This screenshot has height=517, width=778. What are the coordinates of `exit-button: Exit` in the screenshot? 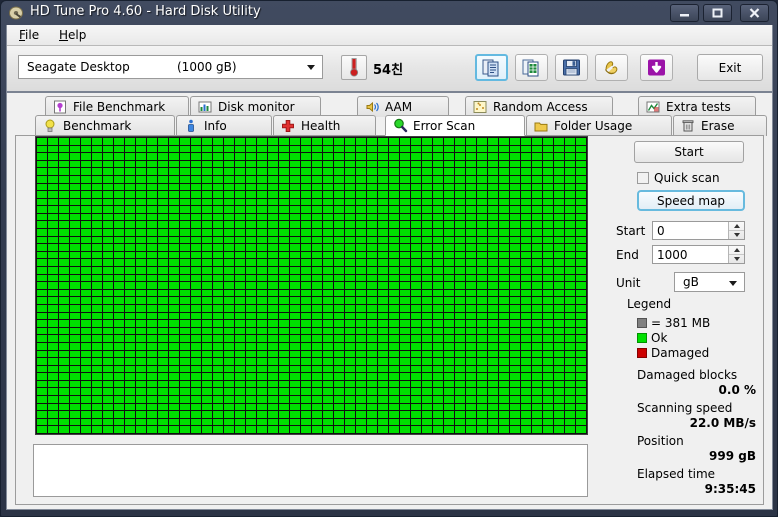 It's located at (730, 67).